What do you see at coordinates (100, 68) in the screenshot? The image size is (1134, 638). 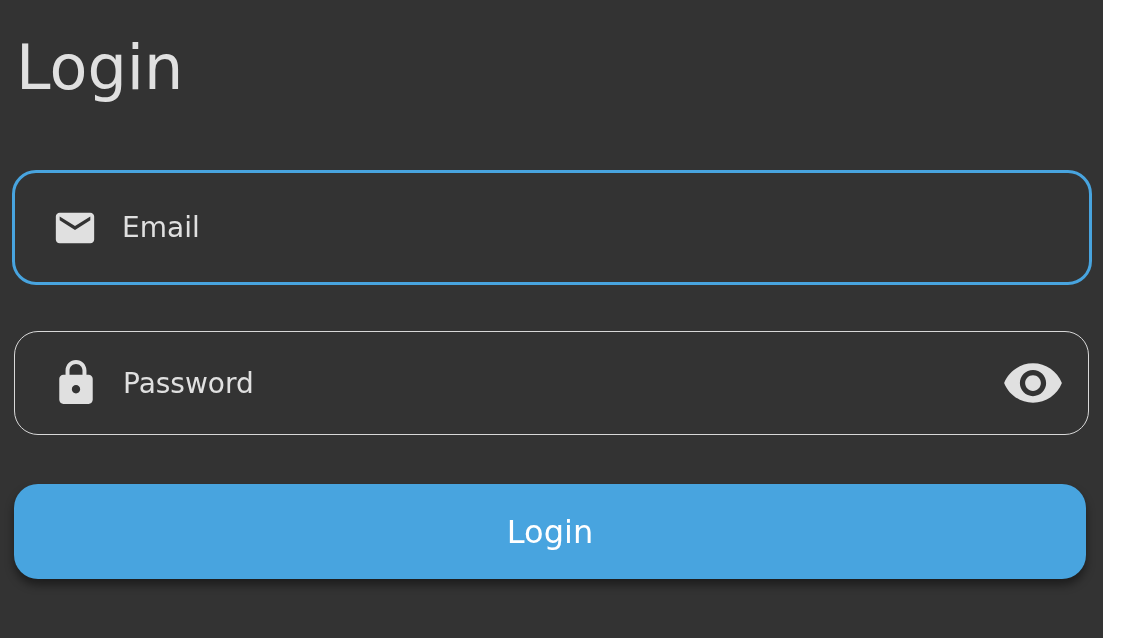 I see `page-title: Login` at bounding box center [100, 68].